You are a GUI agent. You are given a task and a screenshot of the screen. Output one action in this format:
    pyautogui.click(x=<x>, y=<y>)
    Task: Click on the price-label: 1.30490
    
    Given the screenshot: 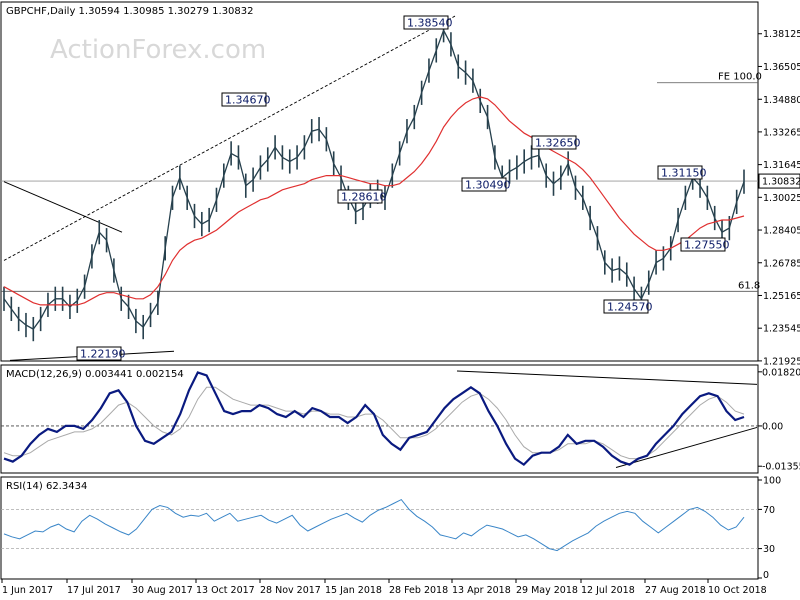 What is the action you would take?
    pyautogui.click(x=488, y=185)
    